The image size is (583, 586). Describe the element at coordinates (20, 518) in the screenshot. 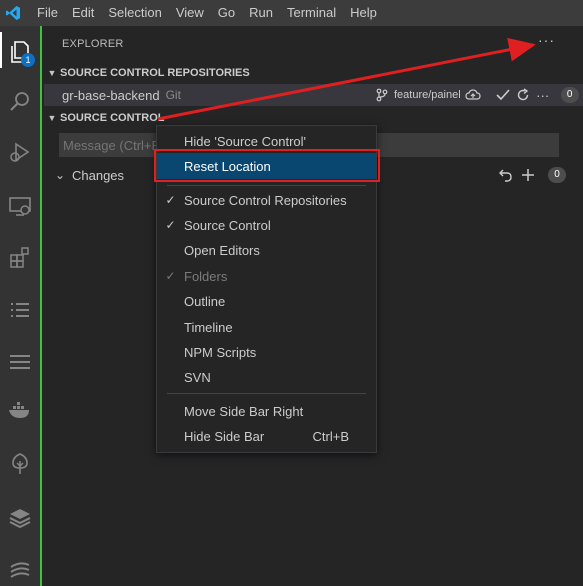

I see `database-icon` at that location.